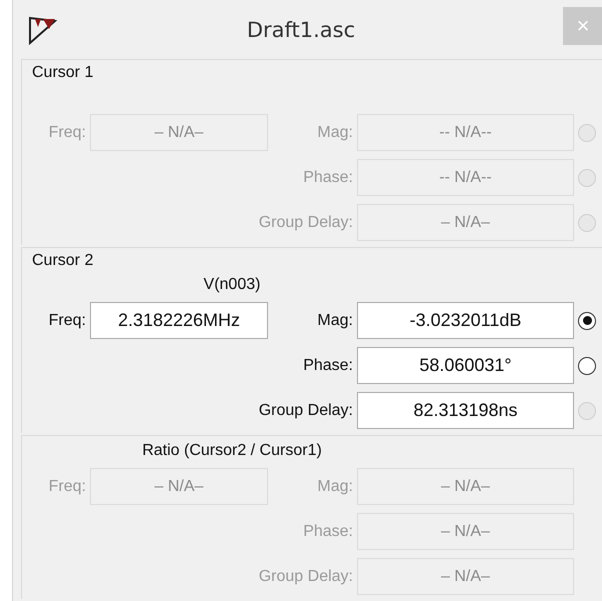 The width and height of the screenshot is (602, 601). I want to click on value-field: 58.060031°, so click(465, 365).